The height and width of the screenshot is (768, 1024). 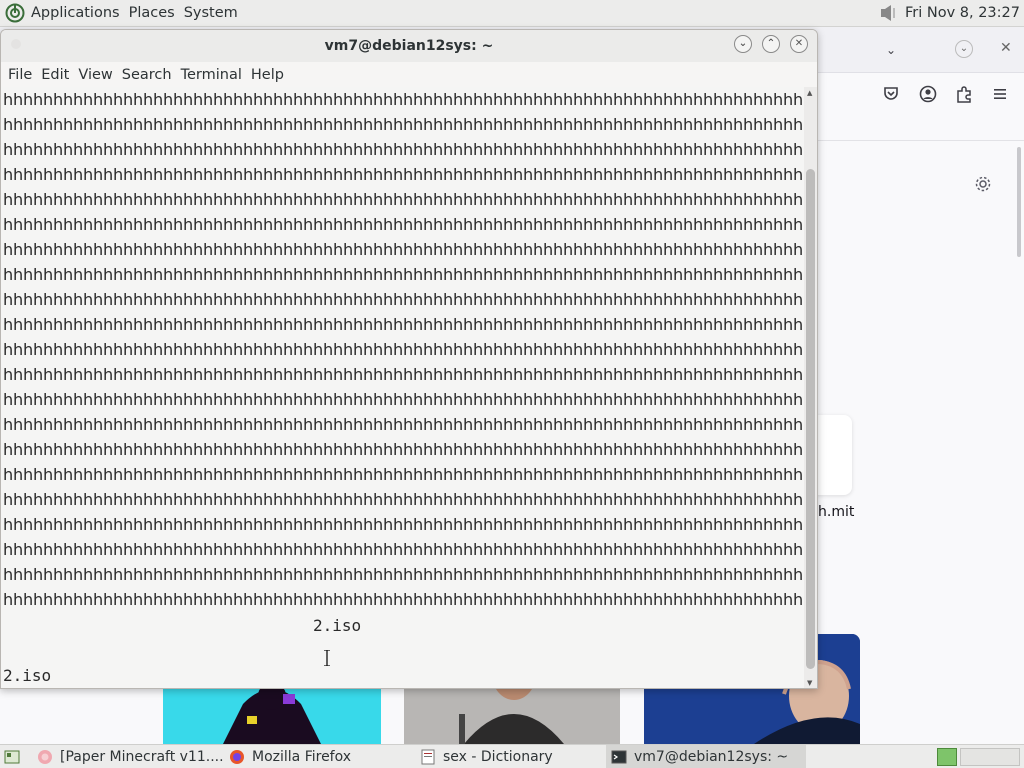 I want to click on show-desktop-button, so click(x=15, y=756).